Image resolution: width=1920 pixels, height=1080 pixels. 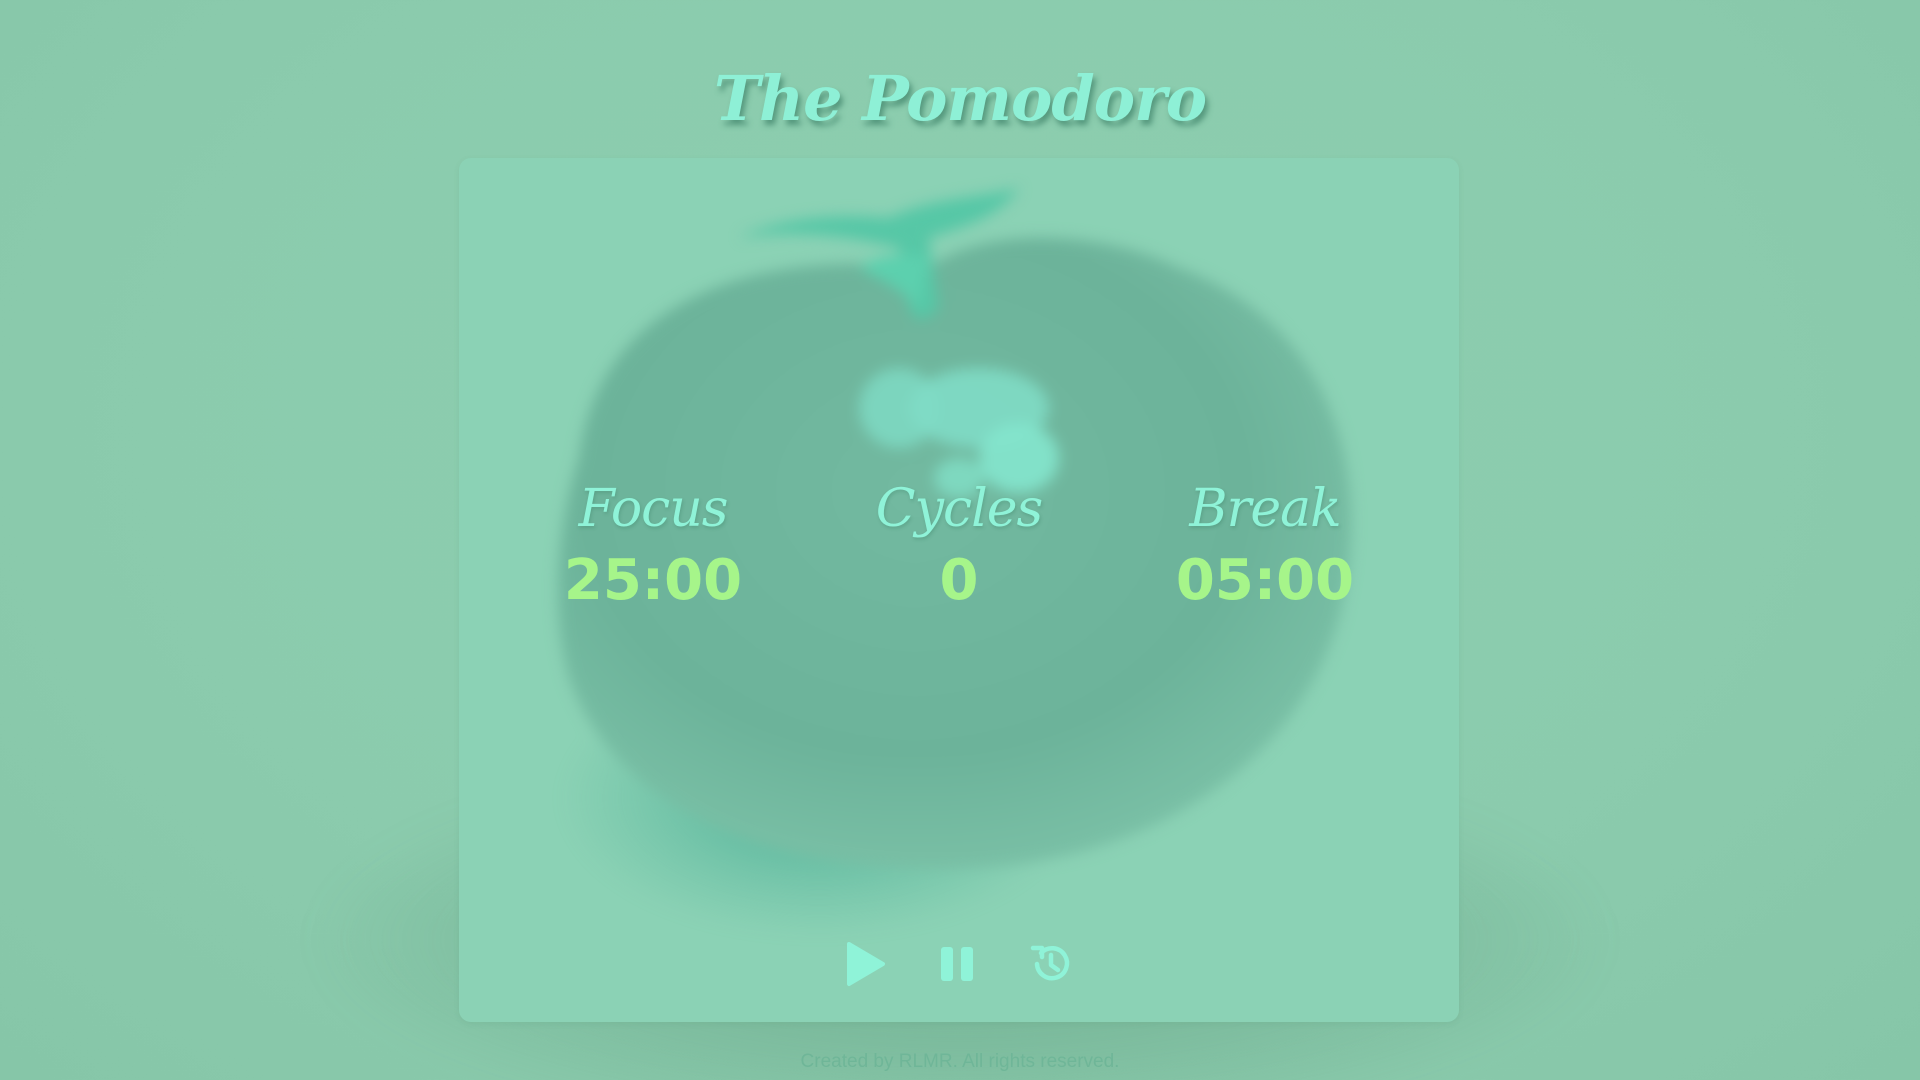 I want to click on break-label: Break, so click(x=1265, y=509).